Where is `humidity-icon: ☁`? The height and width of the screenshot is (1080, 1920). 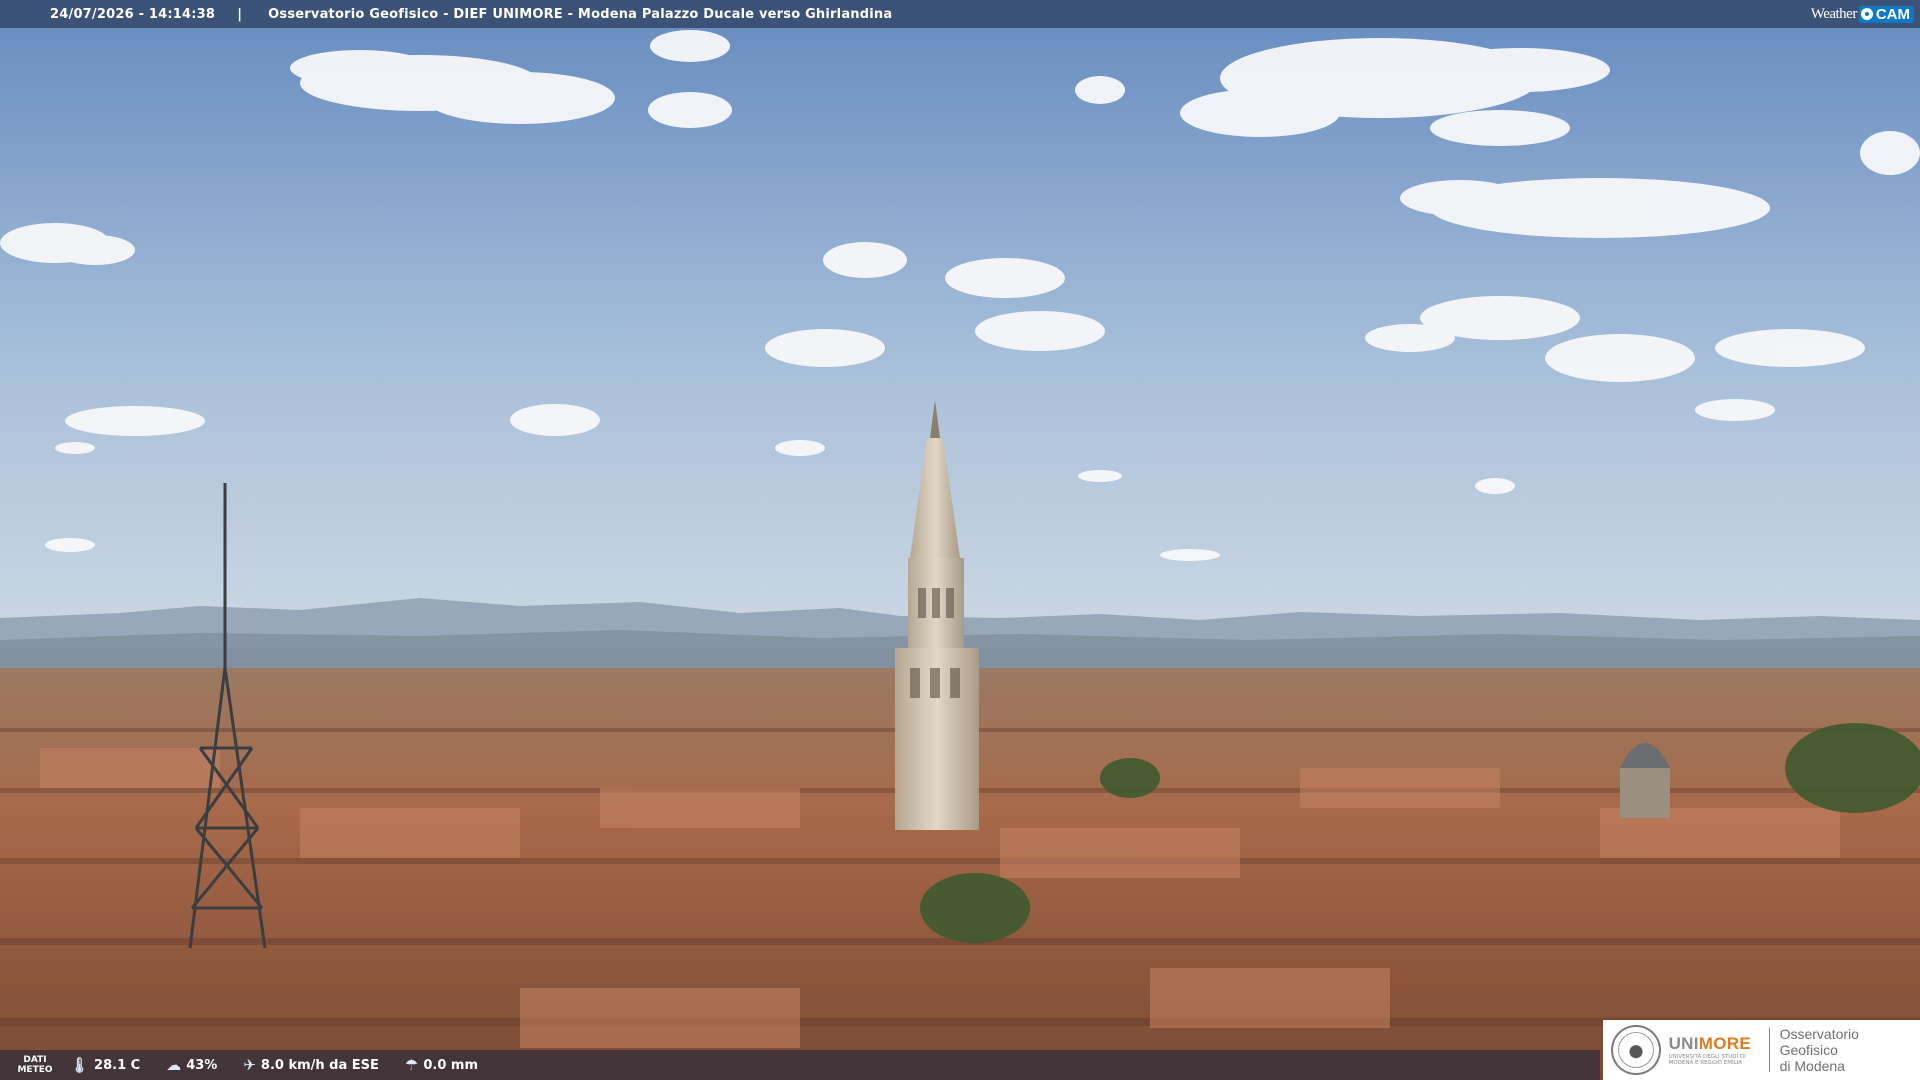
humidity-icon: ☁ is located at coordinates (174, 1065).